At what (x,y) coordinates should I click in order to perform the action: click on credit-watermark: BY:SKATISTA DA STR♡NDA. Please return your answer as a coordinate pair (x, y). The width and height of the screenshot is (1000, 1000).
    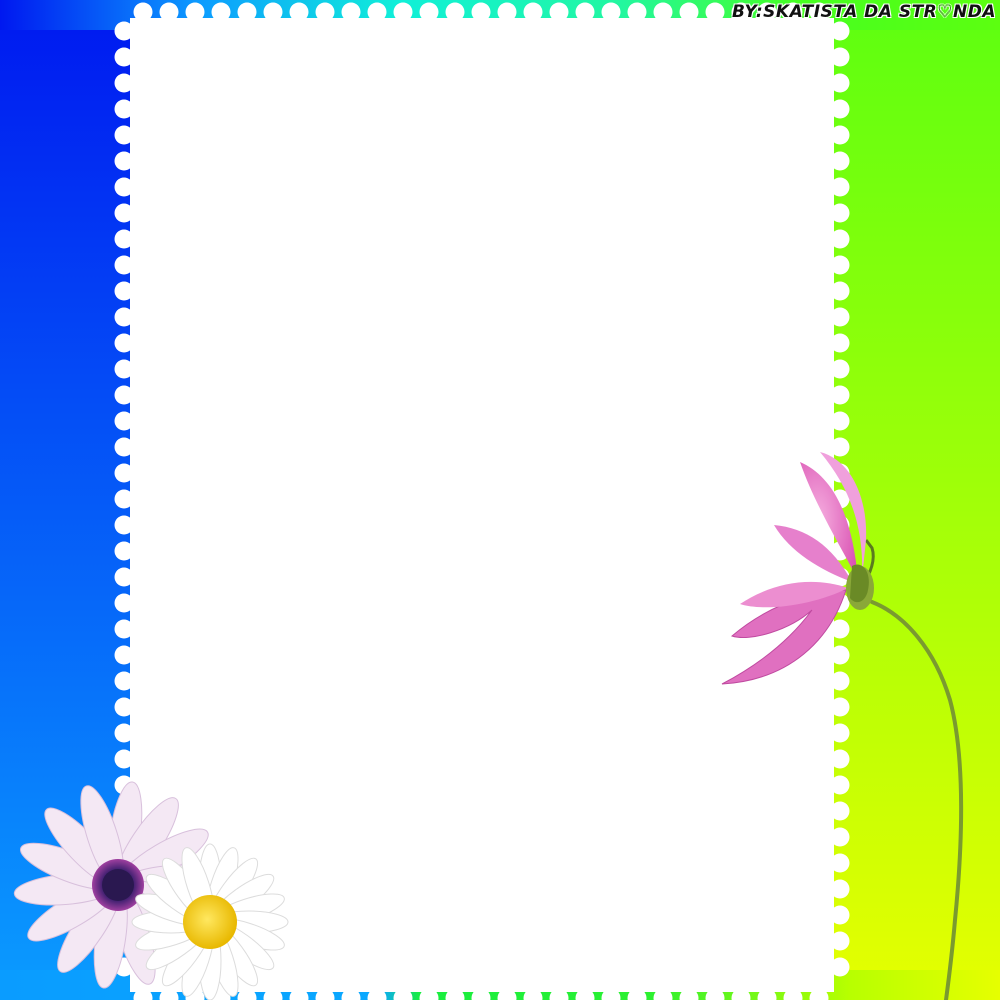
    Looking at the image, I should click on (864, 12).